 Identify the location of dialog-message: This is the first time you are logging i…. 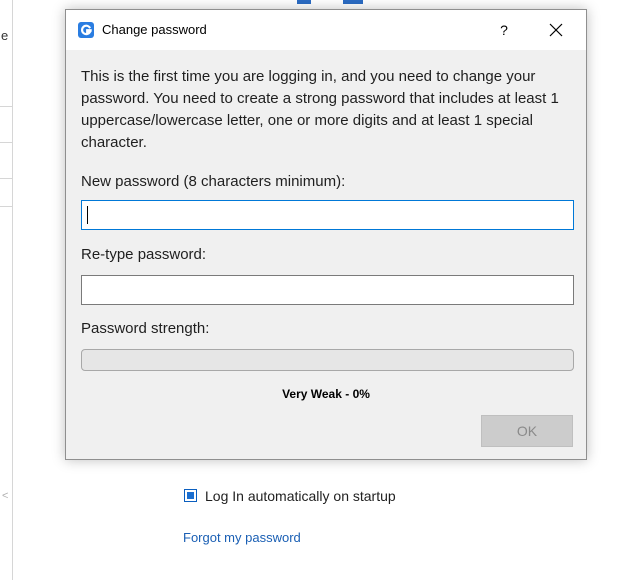
(320, 109).